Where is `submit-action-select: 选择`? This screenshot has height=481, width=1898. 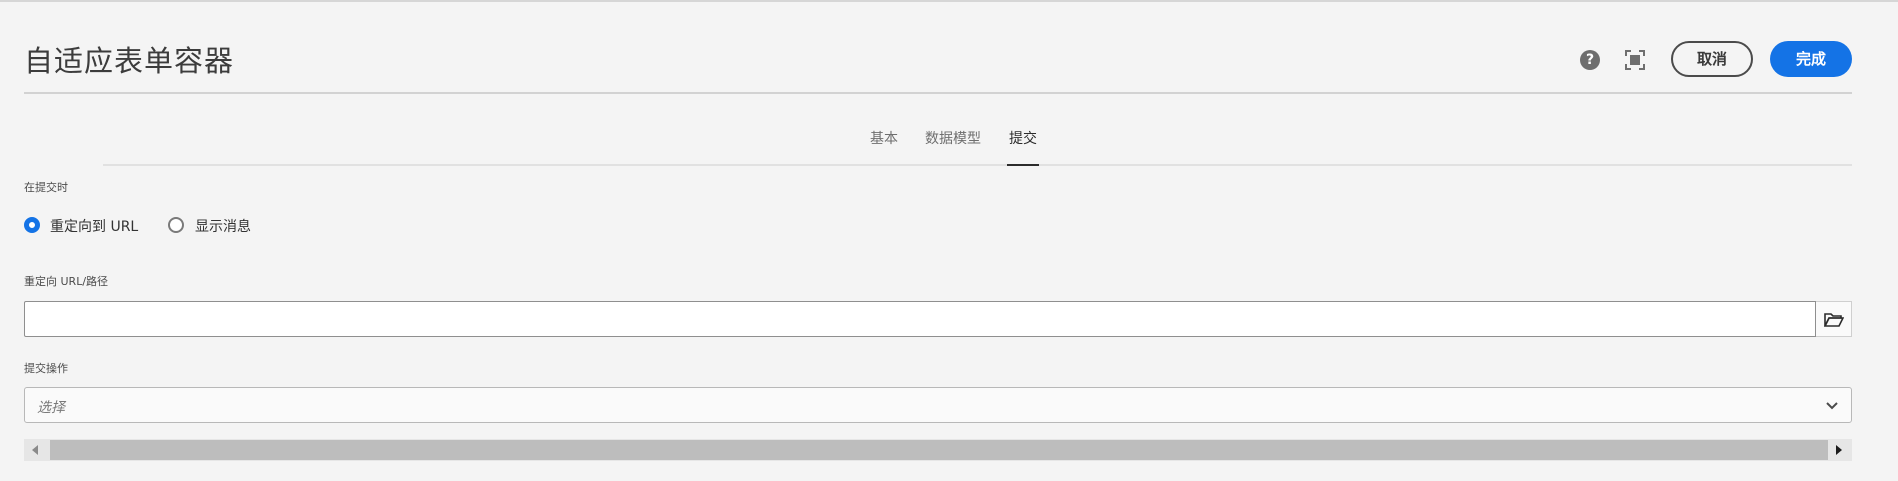 submit-action-select: 选择 is located at coordinates (938, 405).